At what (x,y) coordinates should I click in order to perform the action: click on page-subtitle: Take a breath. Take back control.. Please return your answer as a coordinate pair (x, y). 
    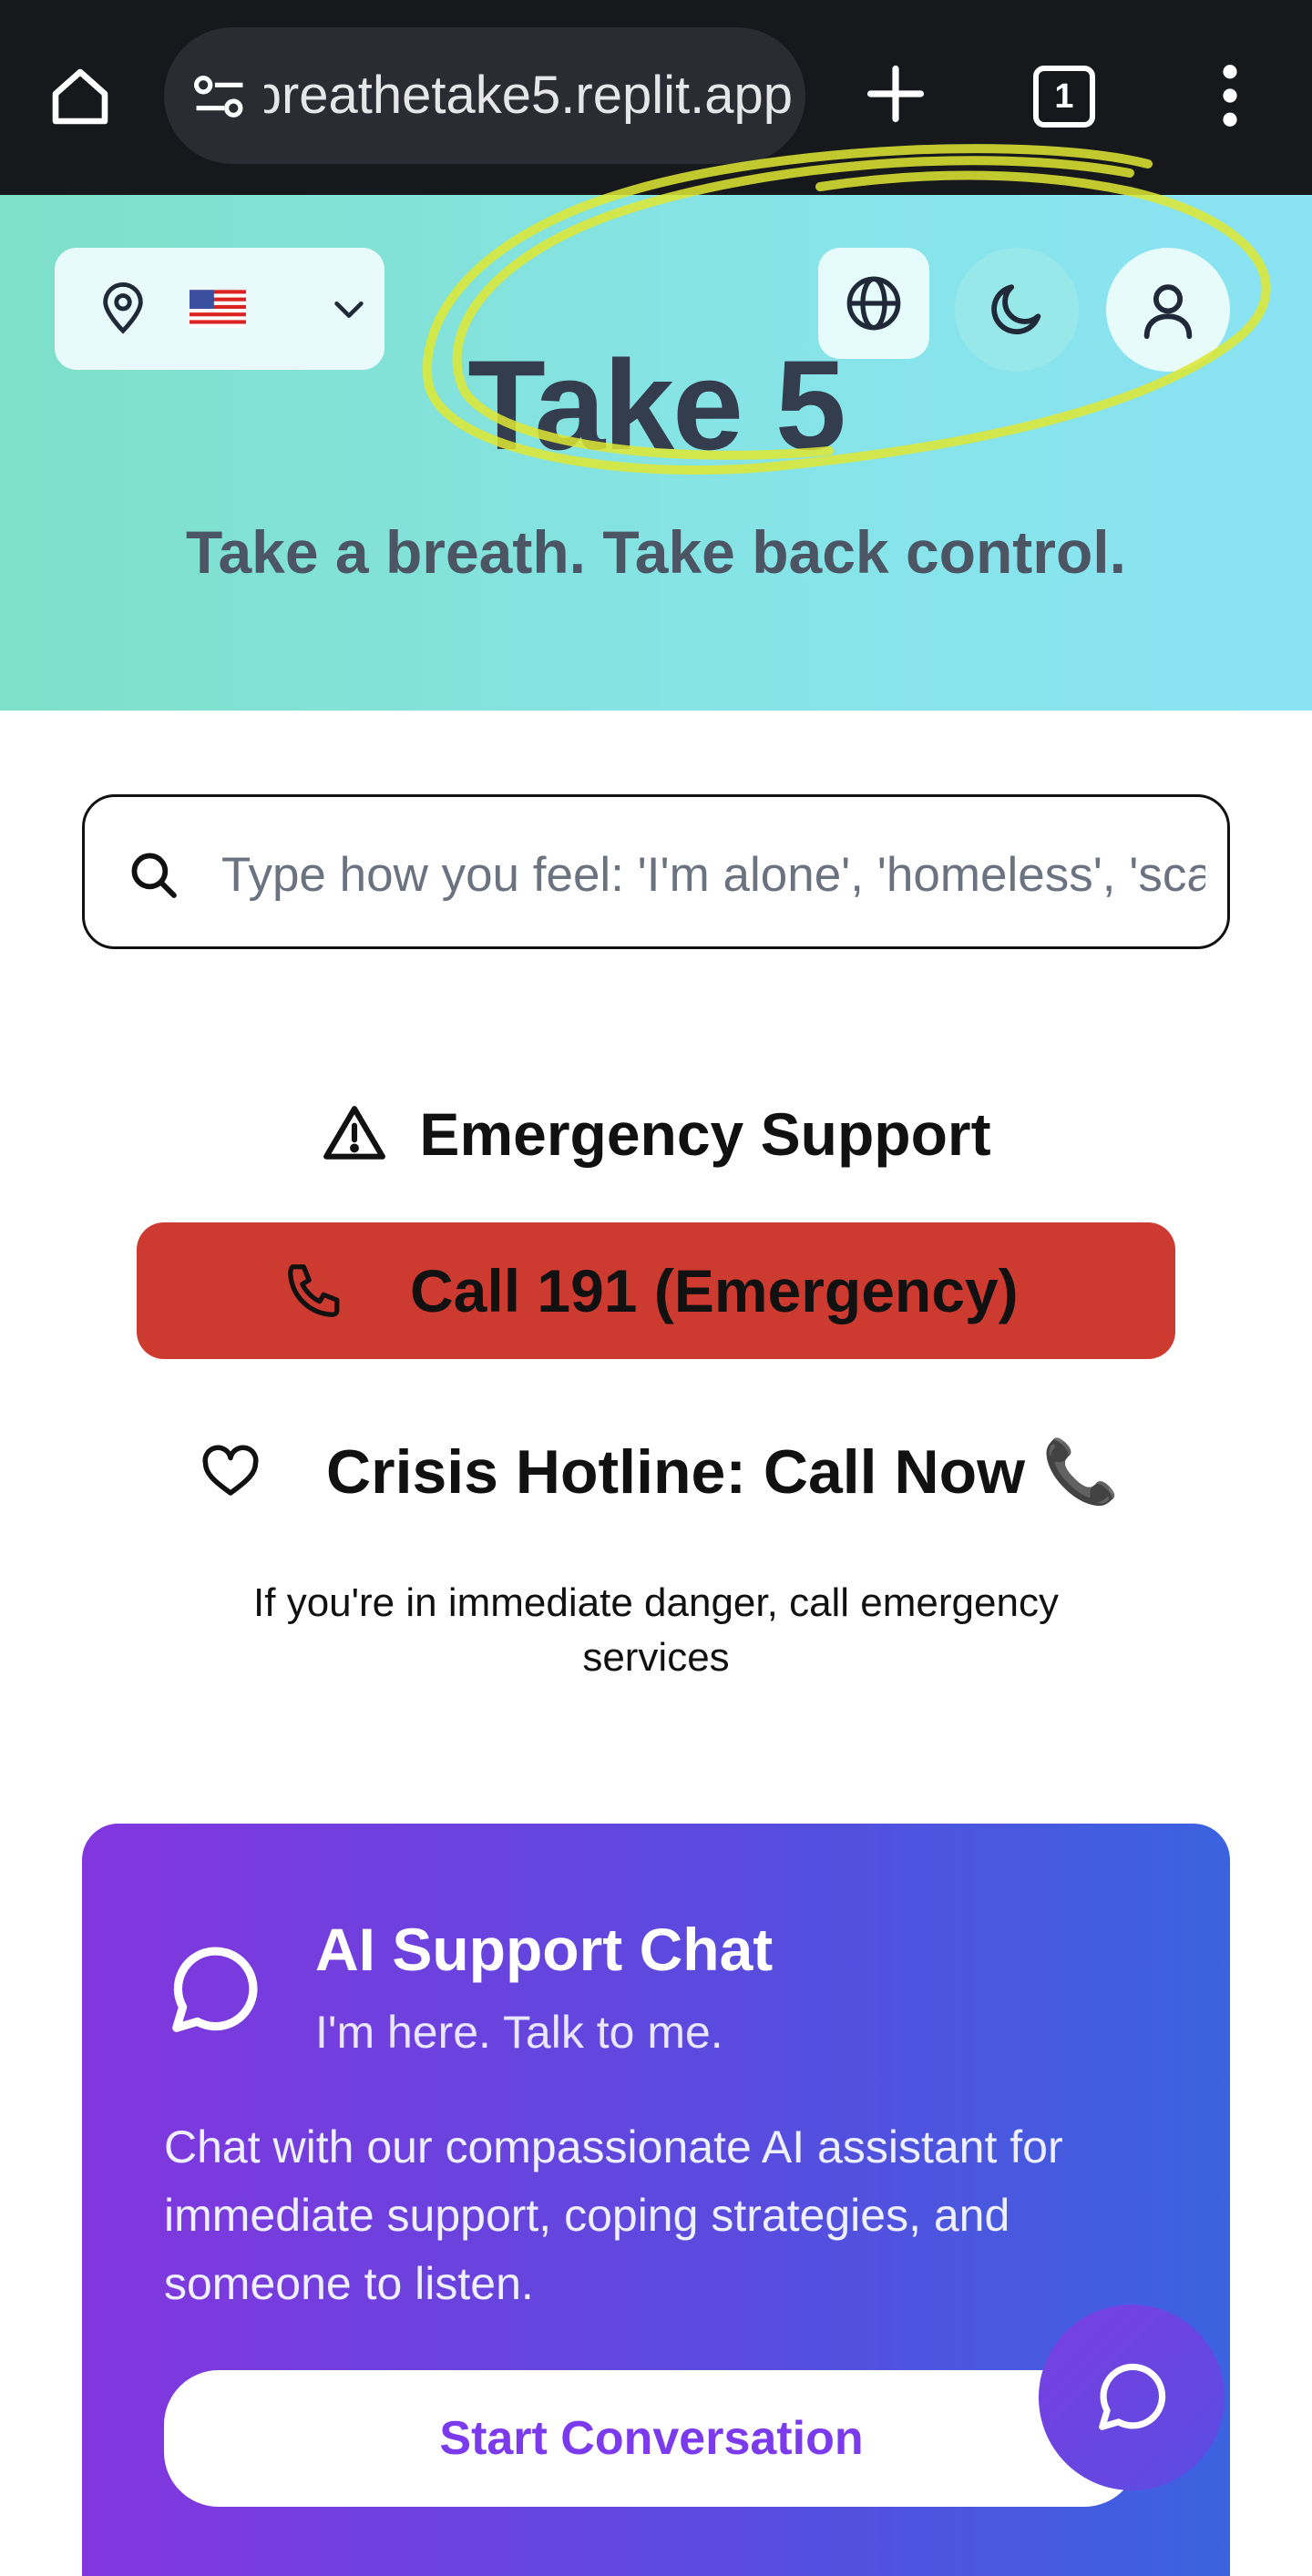
    Looking at the image, I should click on (656, 552).